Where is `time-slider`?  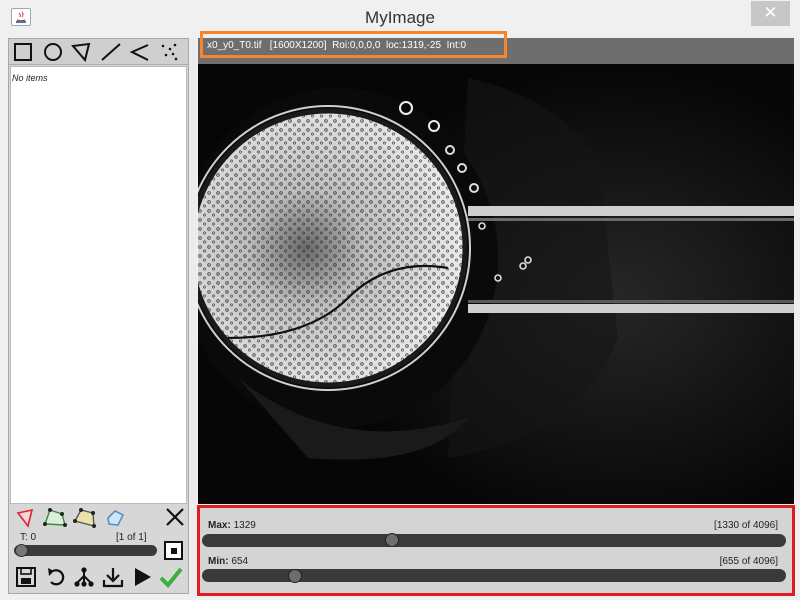
time-slider is located at coordinates (85, 550).